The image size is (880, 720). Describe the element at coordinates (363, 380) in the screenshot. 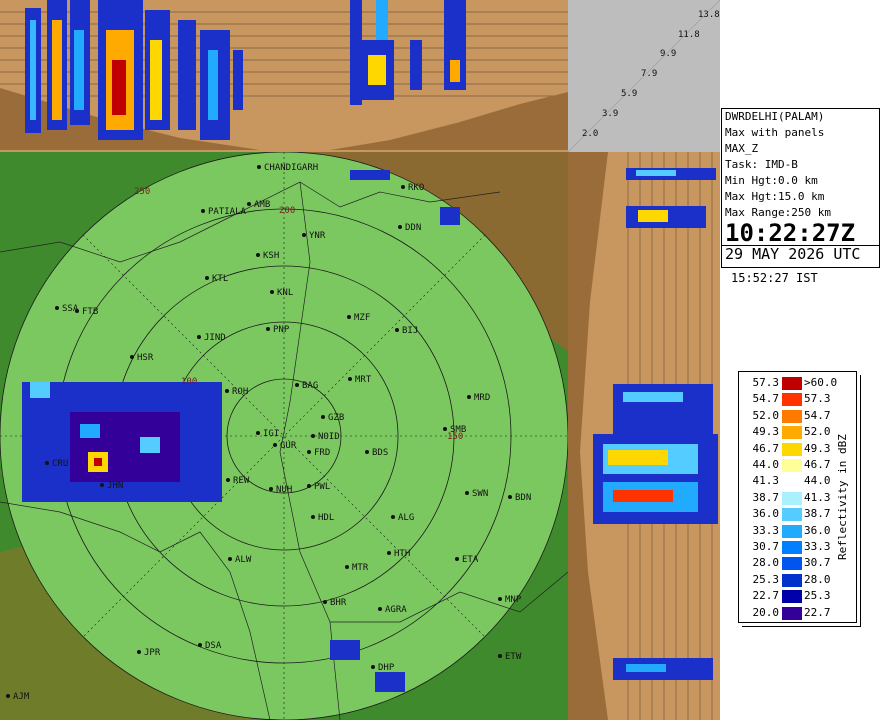

I see `city-label-meerut: MRT` at that location.